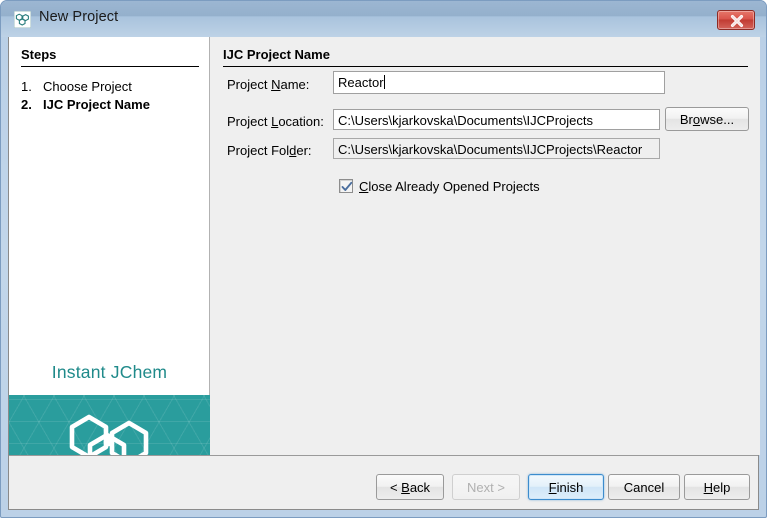 Image resolution: width=767 pixels, height=518 pixels. Describe the element at coordinates (96, 104) in the screenshot. I see `step-label: IJC Project Name` at that location.